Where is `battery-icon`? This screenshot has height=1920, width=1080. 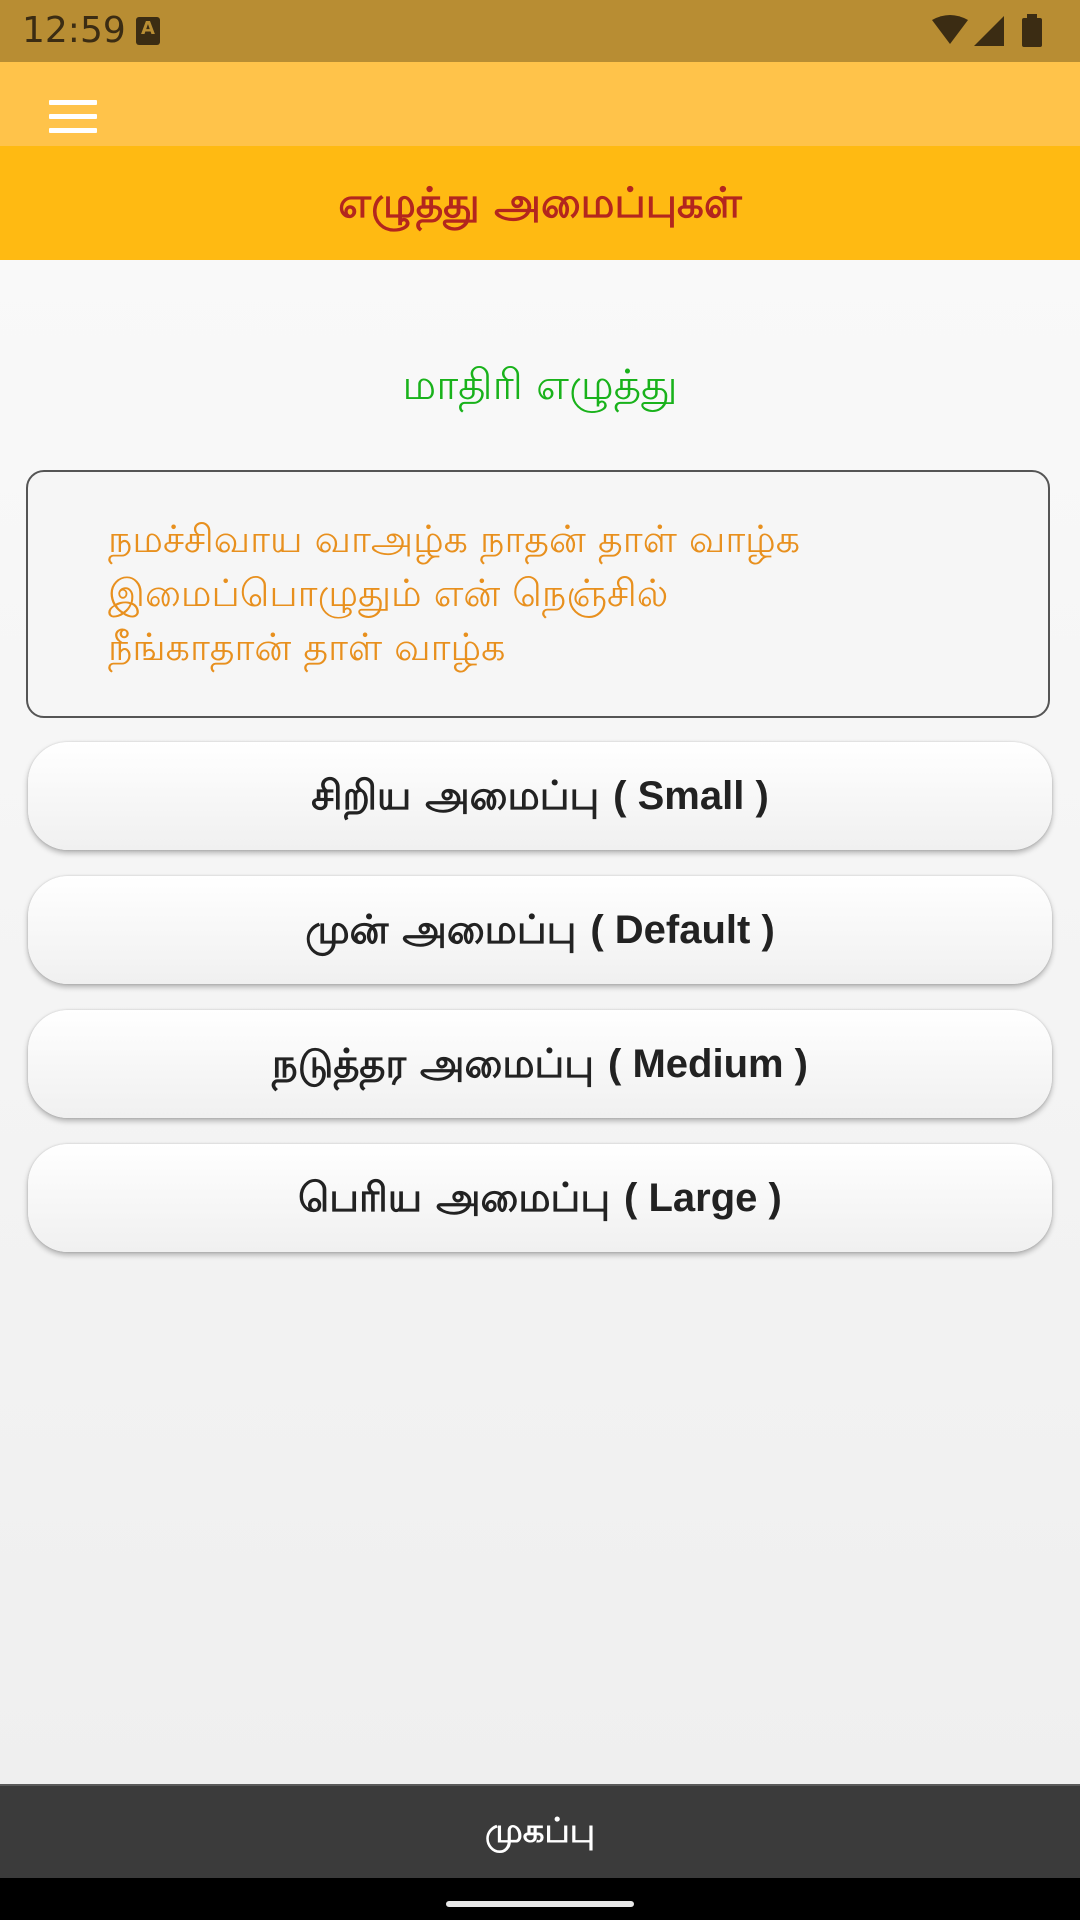 battery-icon is located at coordinates (1032, 30).